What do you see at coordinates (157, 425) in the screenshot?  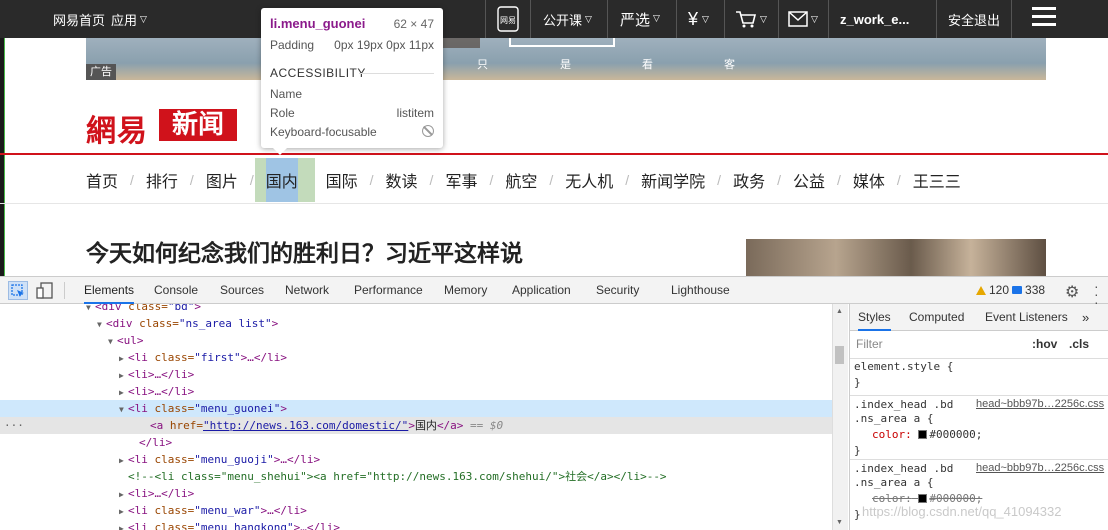 I see `tag-name: <a` at bounding box center [157, 425].